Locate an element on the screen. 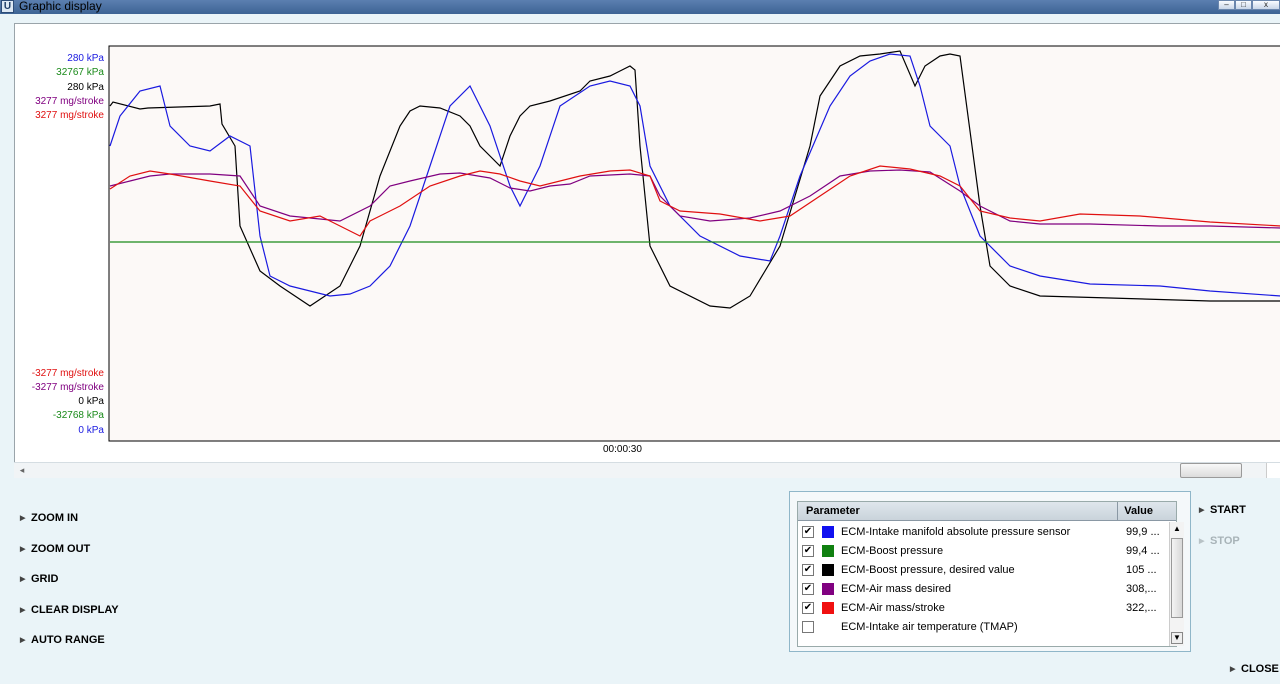 The height and width of the screenshot is (684, 1280). stop-label: STOP is located at coordinates (1225, 541).